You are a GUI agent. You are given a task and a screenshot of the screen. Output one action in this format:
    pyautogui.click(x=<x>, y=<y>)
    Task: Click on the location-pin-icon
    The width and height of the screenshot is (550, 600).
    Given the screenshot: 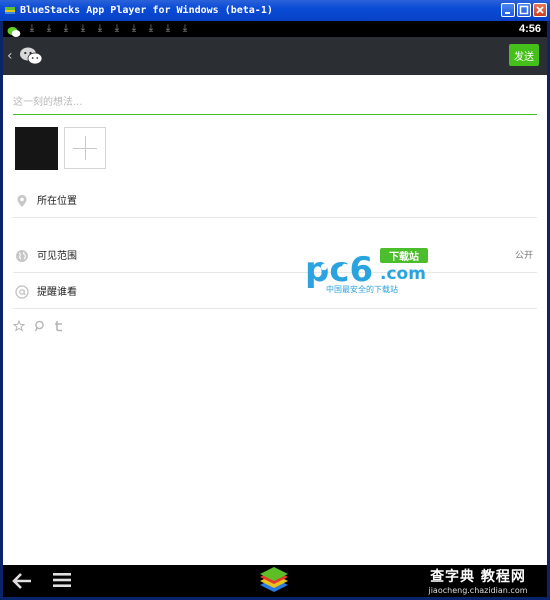 What is the action you would take?
    pyautogui.click(x=22, y=200)
    